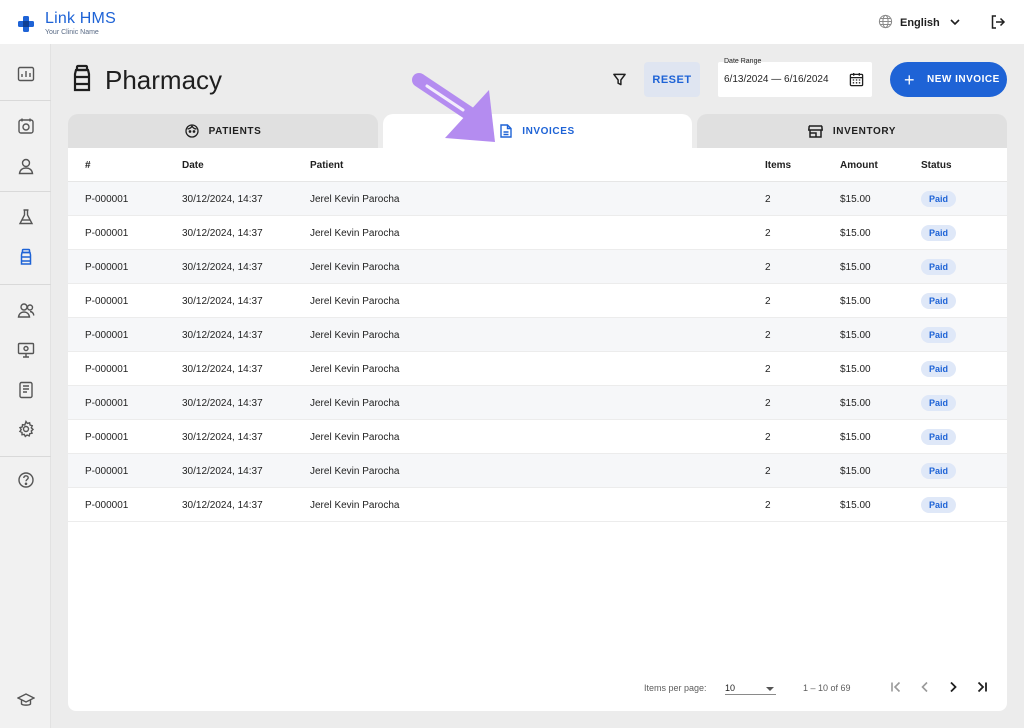  I want to click on globe-icon, so click(885, 23).